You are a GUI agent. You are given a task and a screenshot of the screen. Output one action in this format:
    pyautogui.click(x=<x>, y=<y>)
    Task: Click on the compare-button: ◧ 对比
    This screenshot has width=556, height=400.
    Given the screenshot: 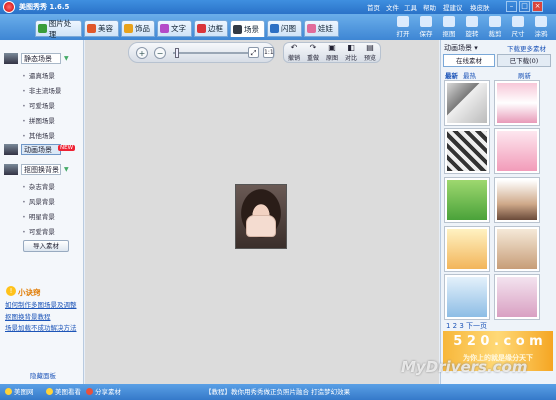 What is the action you would take?
    pyautogui.click(x=351, y=52)
    